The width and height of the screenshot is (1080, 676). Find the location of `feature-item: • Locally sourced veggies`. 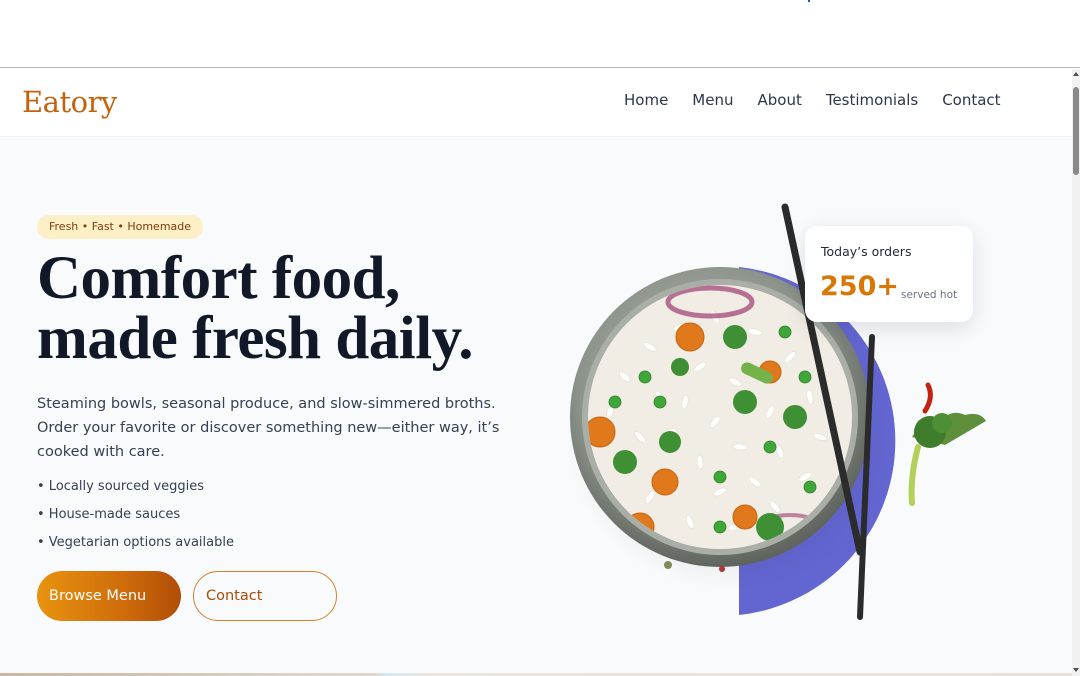

feature-item: • Locally sourced veggies is located at coordinates (121, 486).